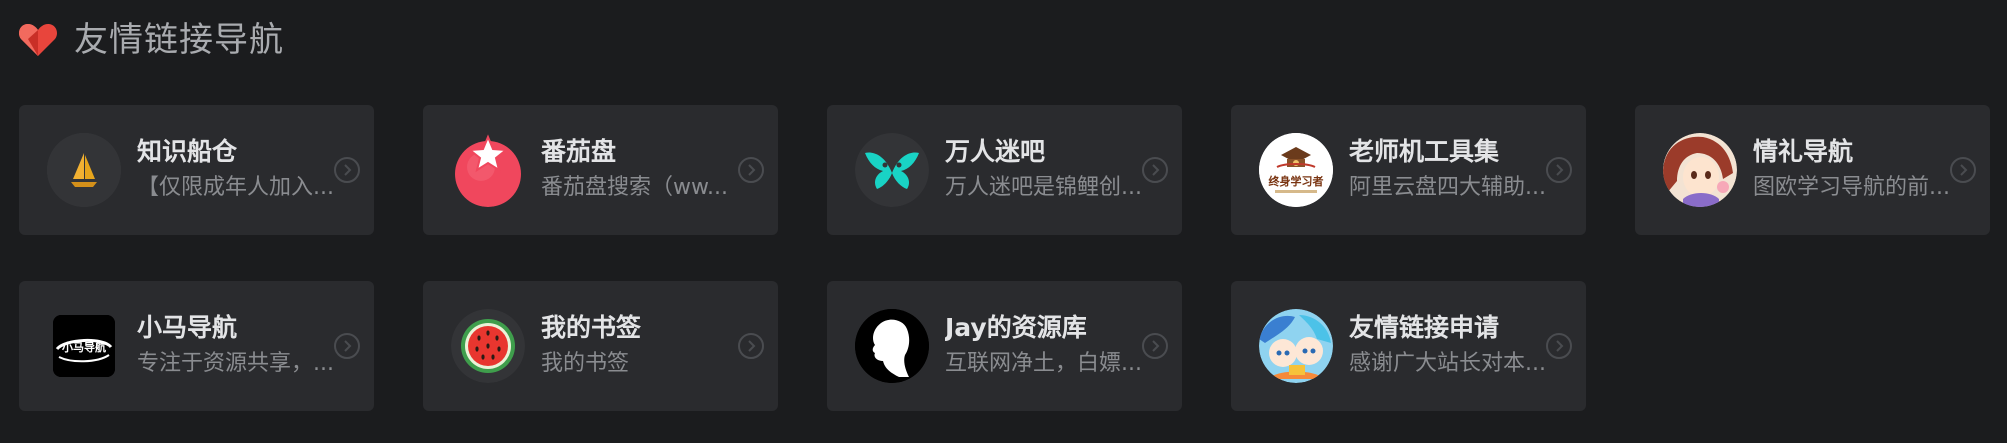  What do you see at coordinates (488, 170) in the screenshot?
I see `tomato-icon` at bounding box center [488, 170].